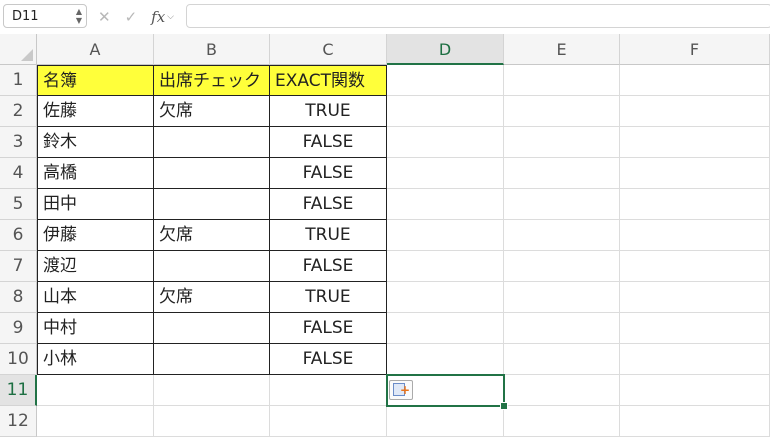  What do you see at coordinates (562, 111) in the screenshot?
I see `cell-E2` at bounding box center [562, 111].